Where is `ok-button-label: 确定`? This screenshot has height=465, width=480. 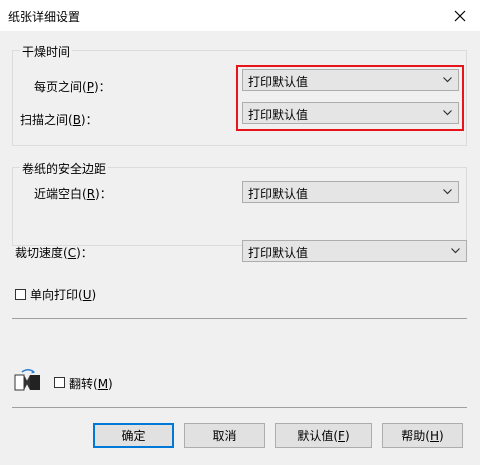 ok-button-label: 确定 is located at coordinates (133, 436).